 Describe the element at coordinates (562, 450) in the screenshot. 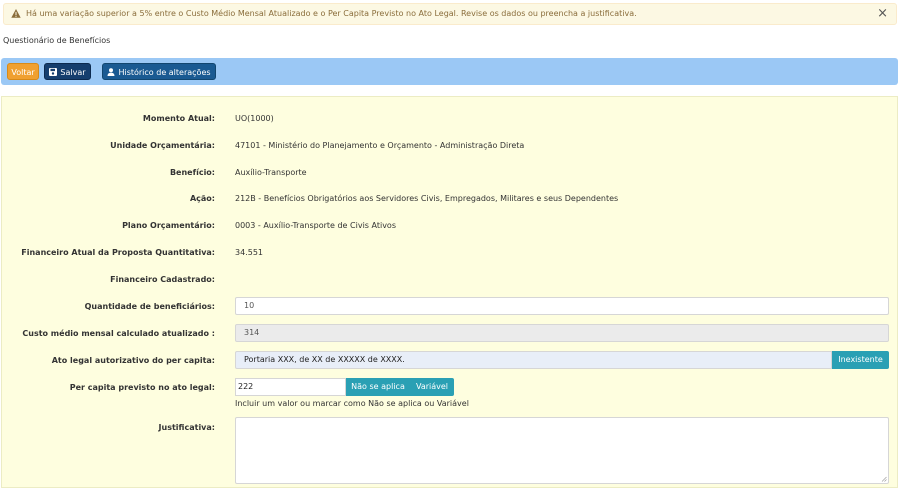

I see `justificativa-textarea` at that location.